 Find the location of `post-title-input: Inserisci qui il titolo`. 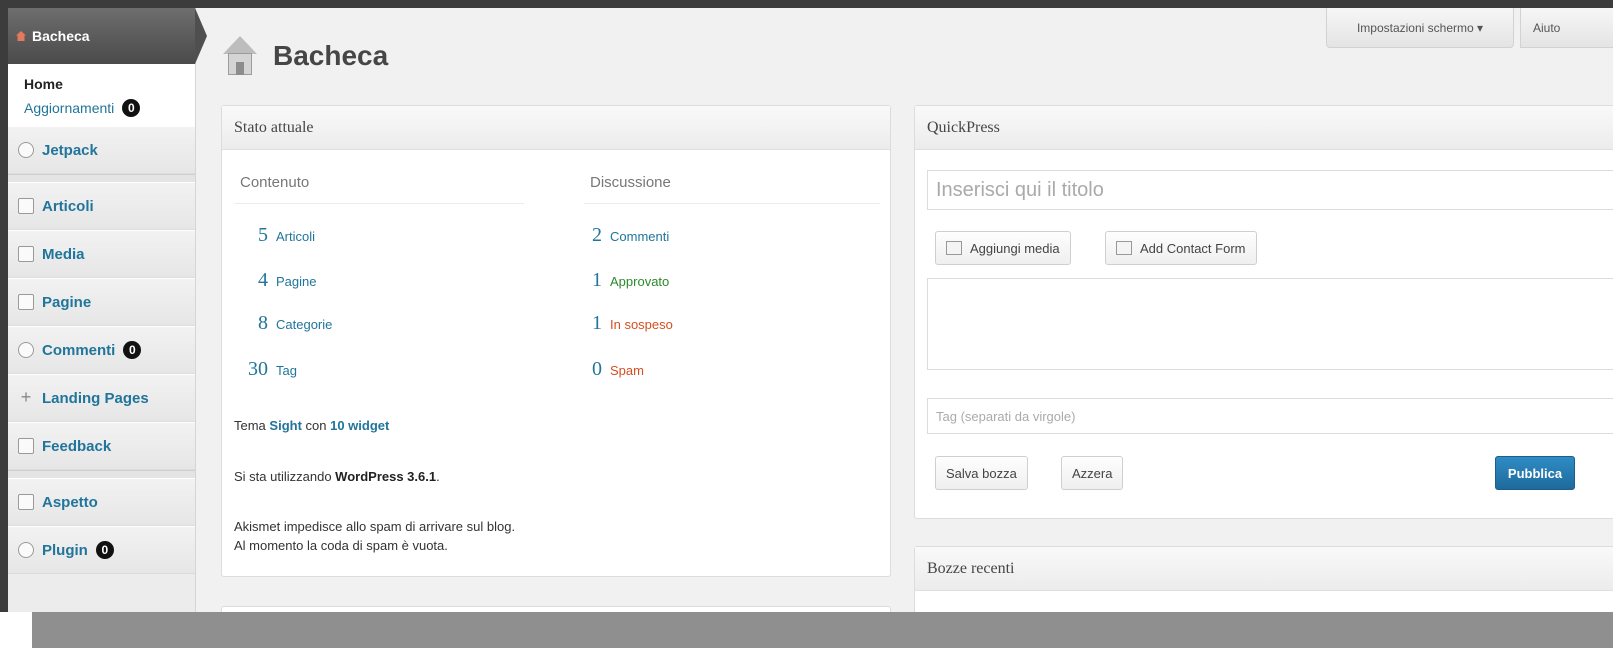

post-title-input: Inserisci qui il titolo is located at coordinates (1270, 190).